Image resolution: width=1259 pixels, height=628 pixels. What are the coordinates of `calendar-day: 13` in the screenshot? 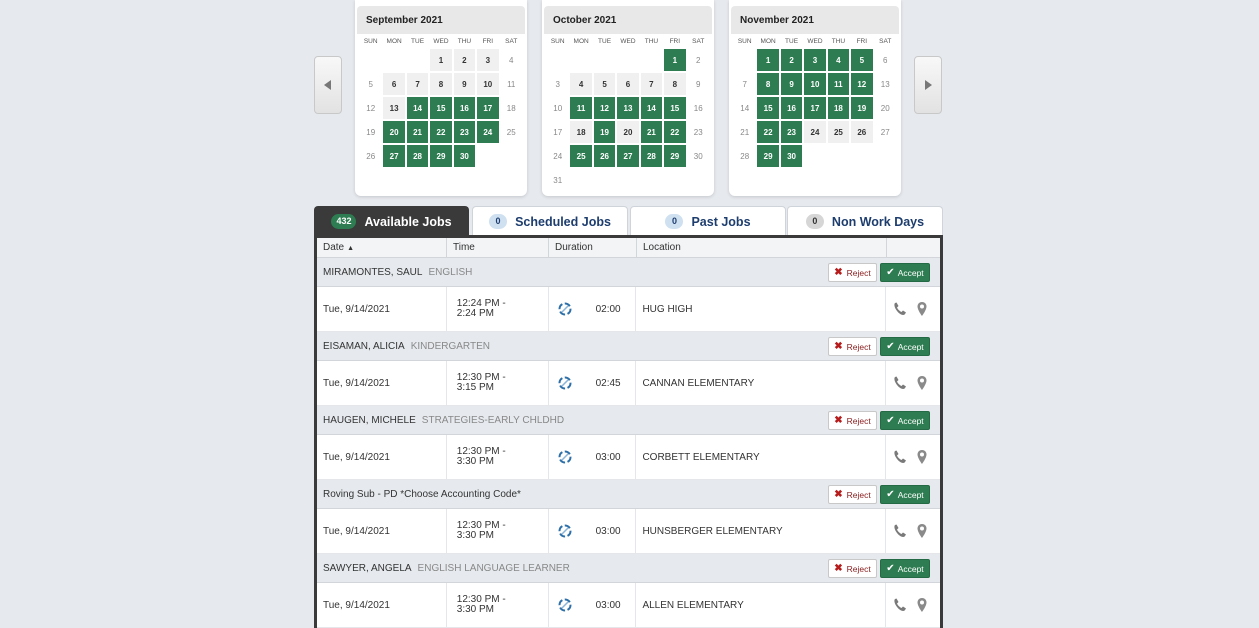 It's located at (885, 84).